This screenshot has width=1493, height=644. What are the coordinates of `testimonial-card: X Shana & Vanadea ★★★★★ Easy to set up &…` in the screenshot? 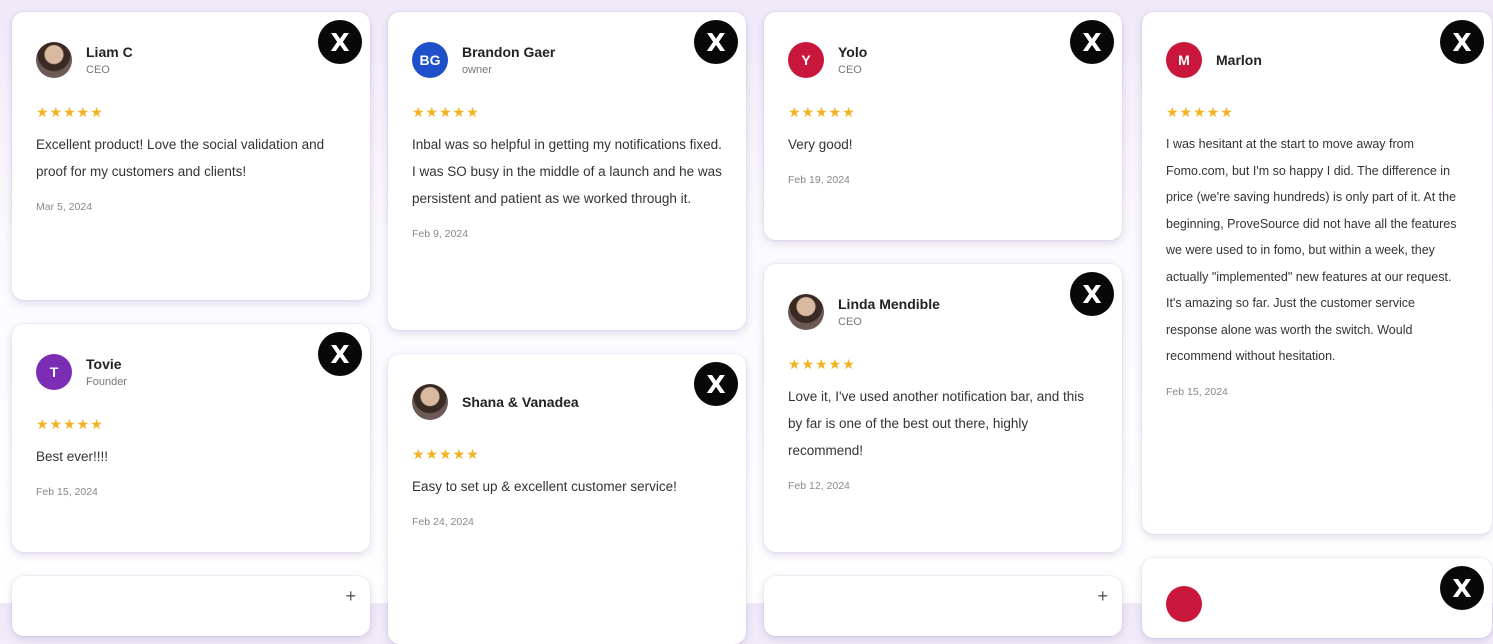 It's located at (567, 499).